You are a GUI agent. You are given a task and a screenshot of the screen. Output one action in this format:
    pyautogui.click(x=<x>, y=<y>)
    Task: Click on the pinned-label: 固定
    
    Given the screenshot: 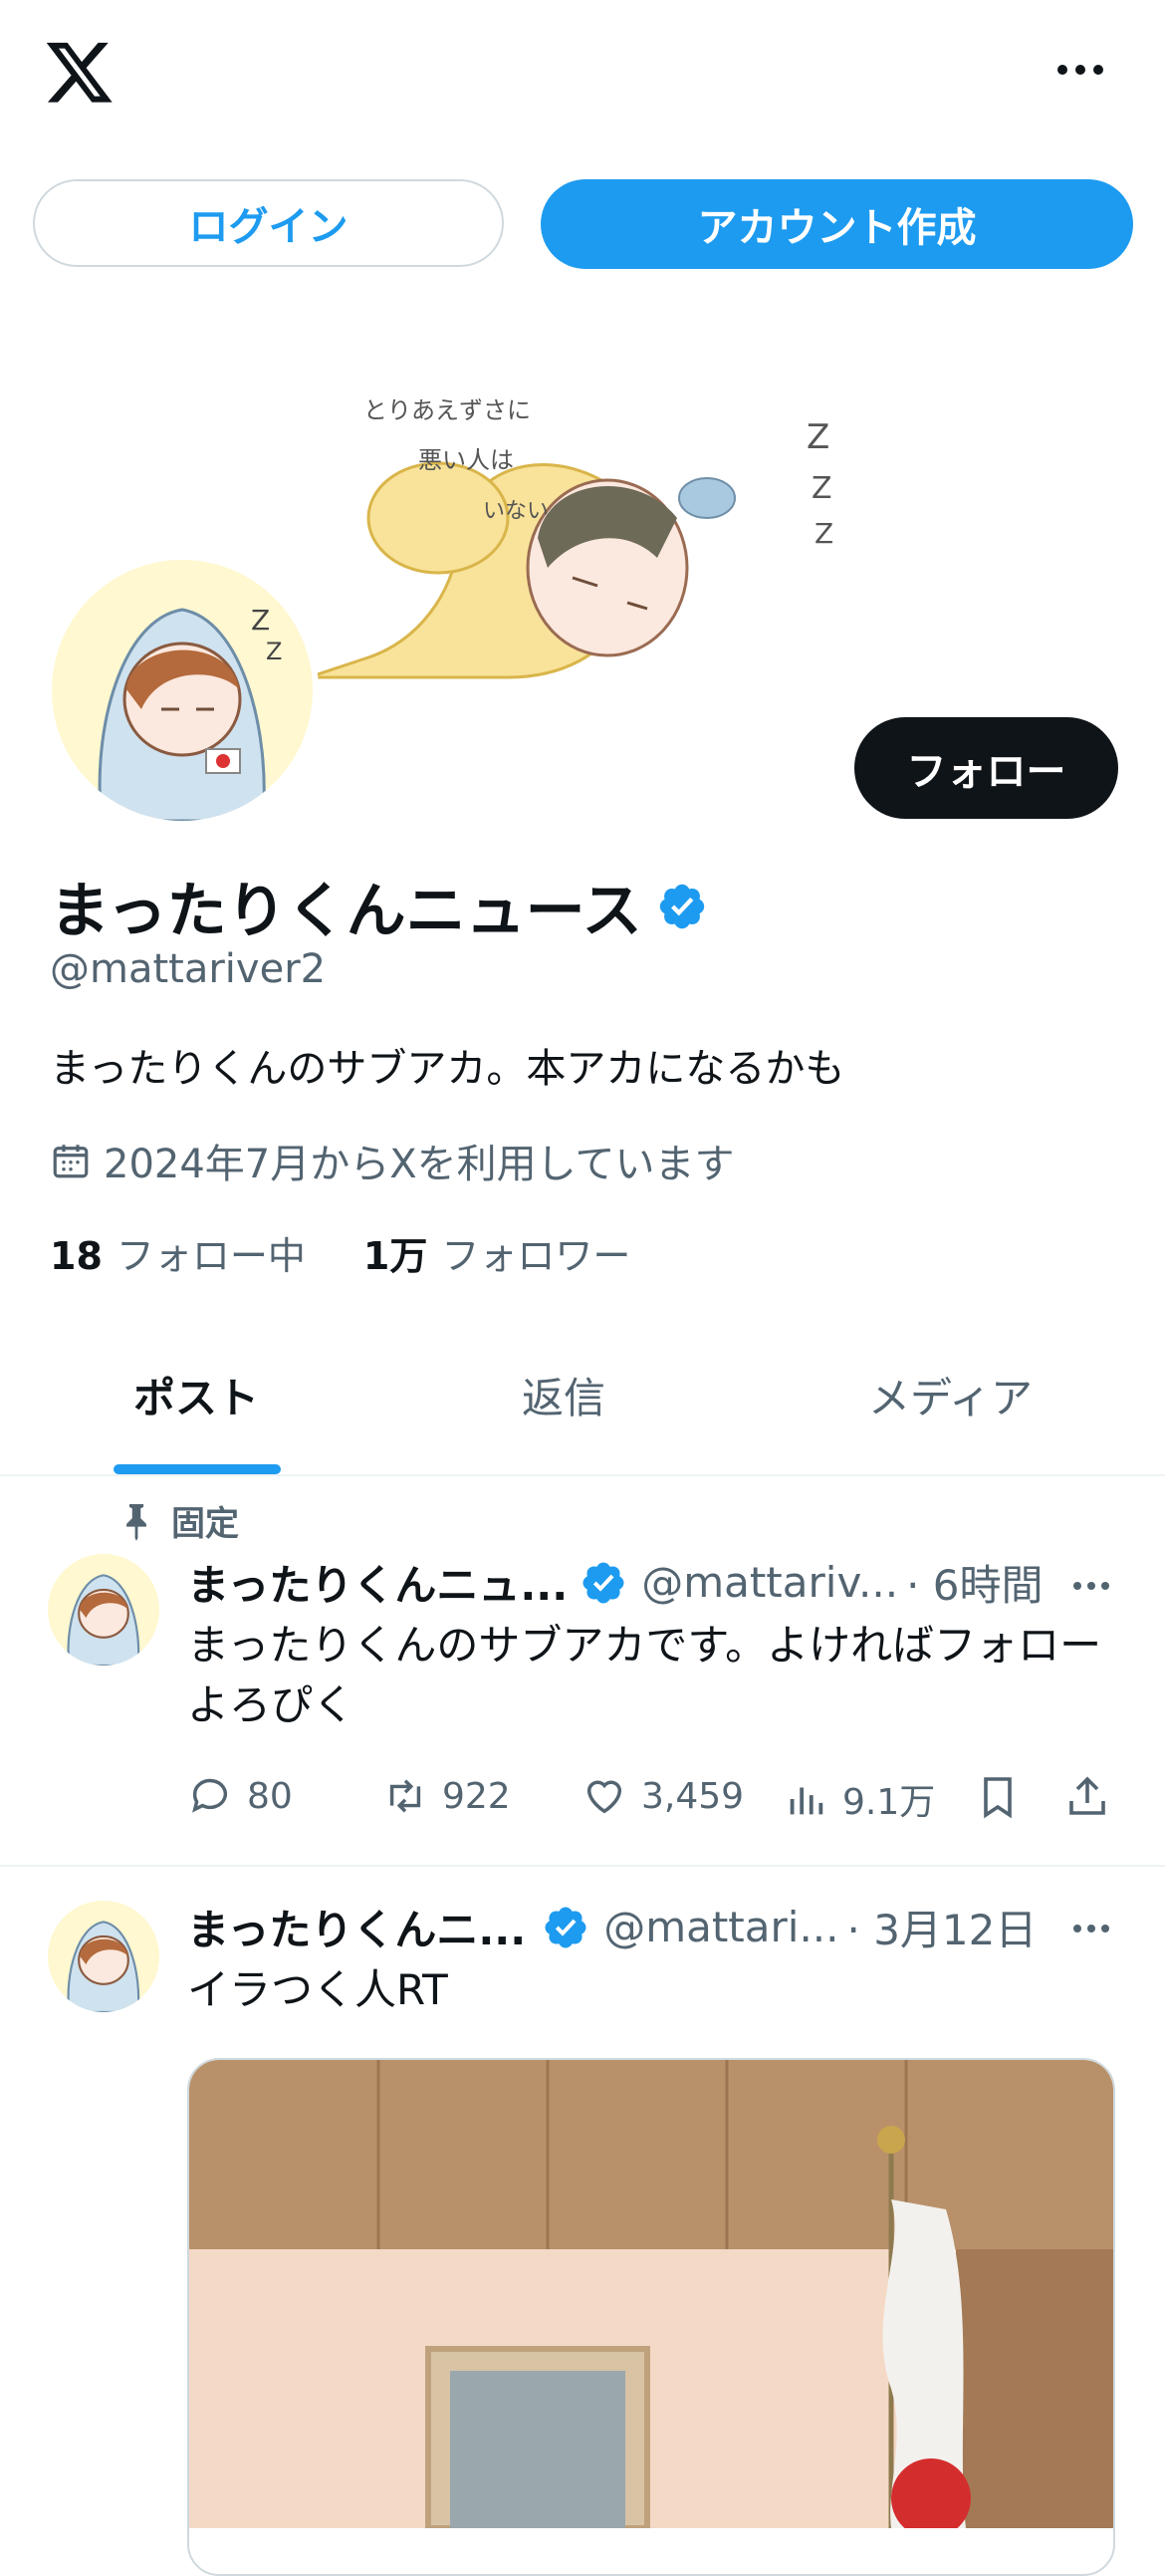 What is the action you would take?
    pyautogui.click(x=179, y=1520)
    